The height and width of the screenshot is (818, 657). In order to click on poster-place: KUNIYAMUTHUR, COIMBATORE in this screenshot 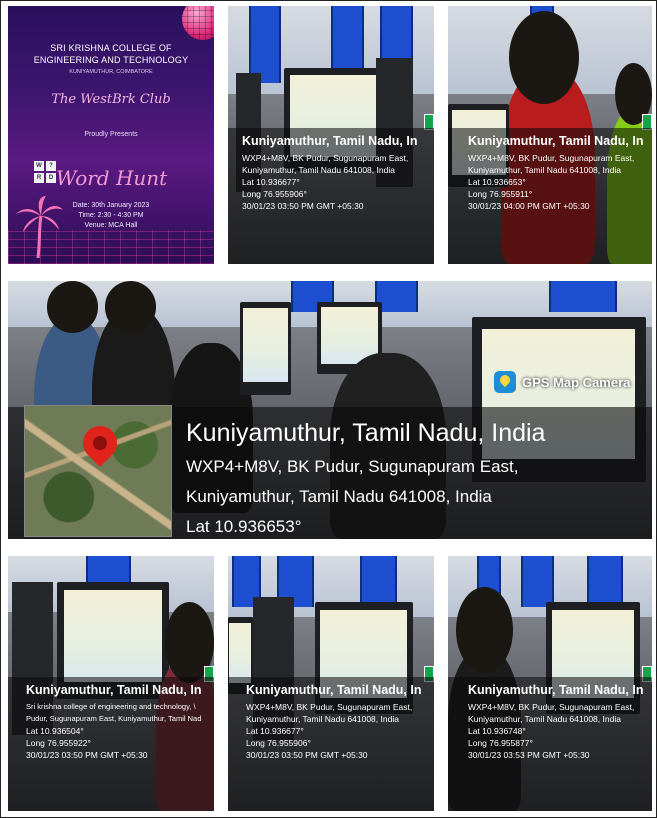, I will do `click(111, 72)`.